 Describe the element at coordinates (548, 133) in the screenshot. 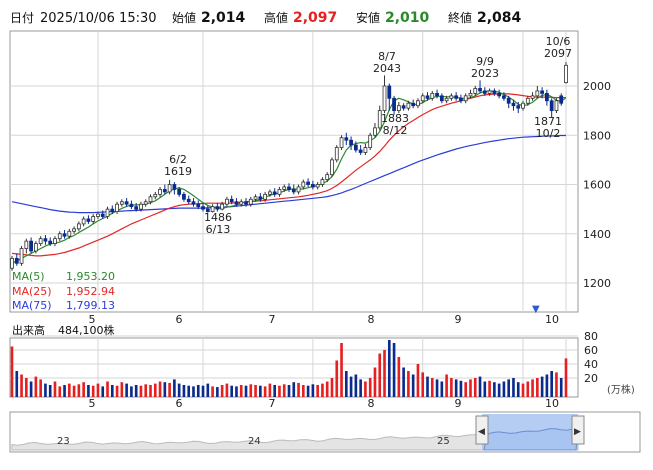

I see `annotation-label: 10/2` at that location.